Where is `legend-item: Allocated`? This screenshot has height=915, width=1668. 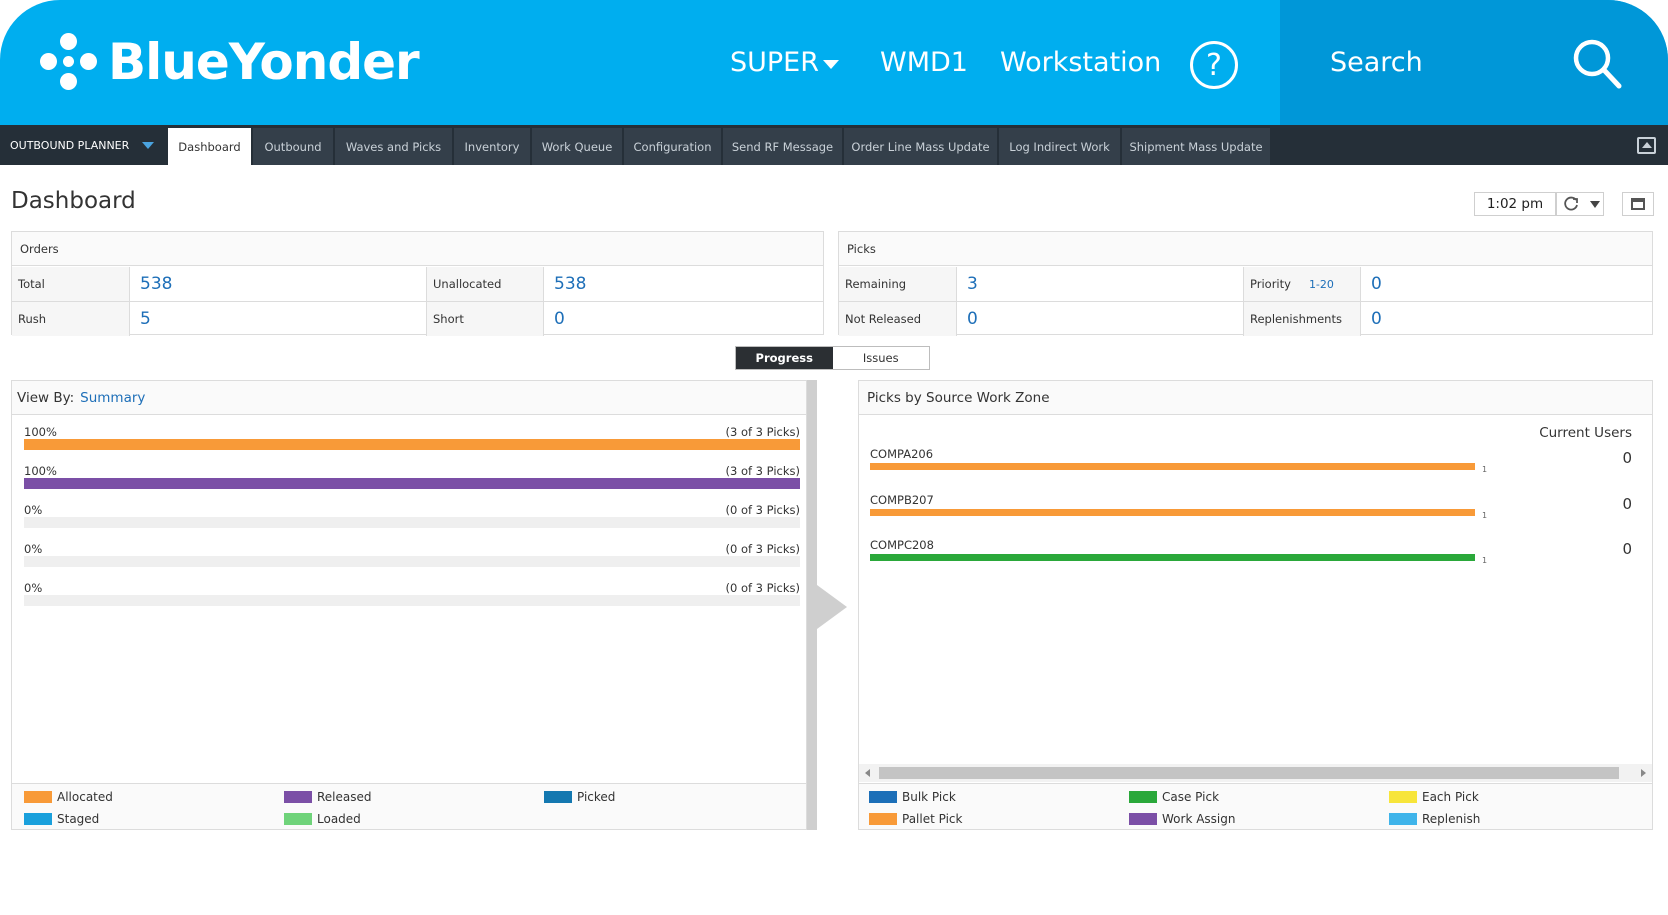
legend-item: Allocated is located at coordinates (68, 797).